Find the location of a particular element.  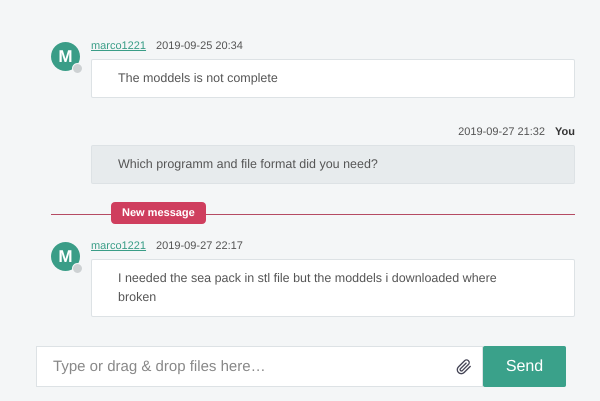

new-message-badge: New message is located at coordinates (158, 213).